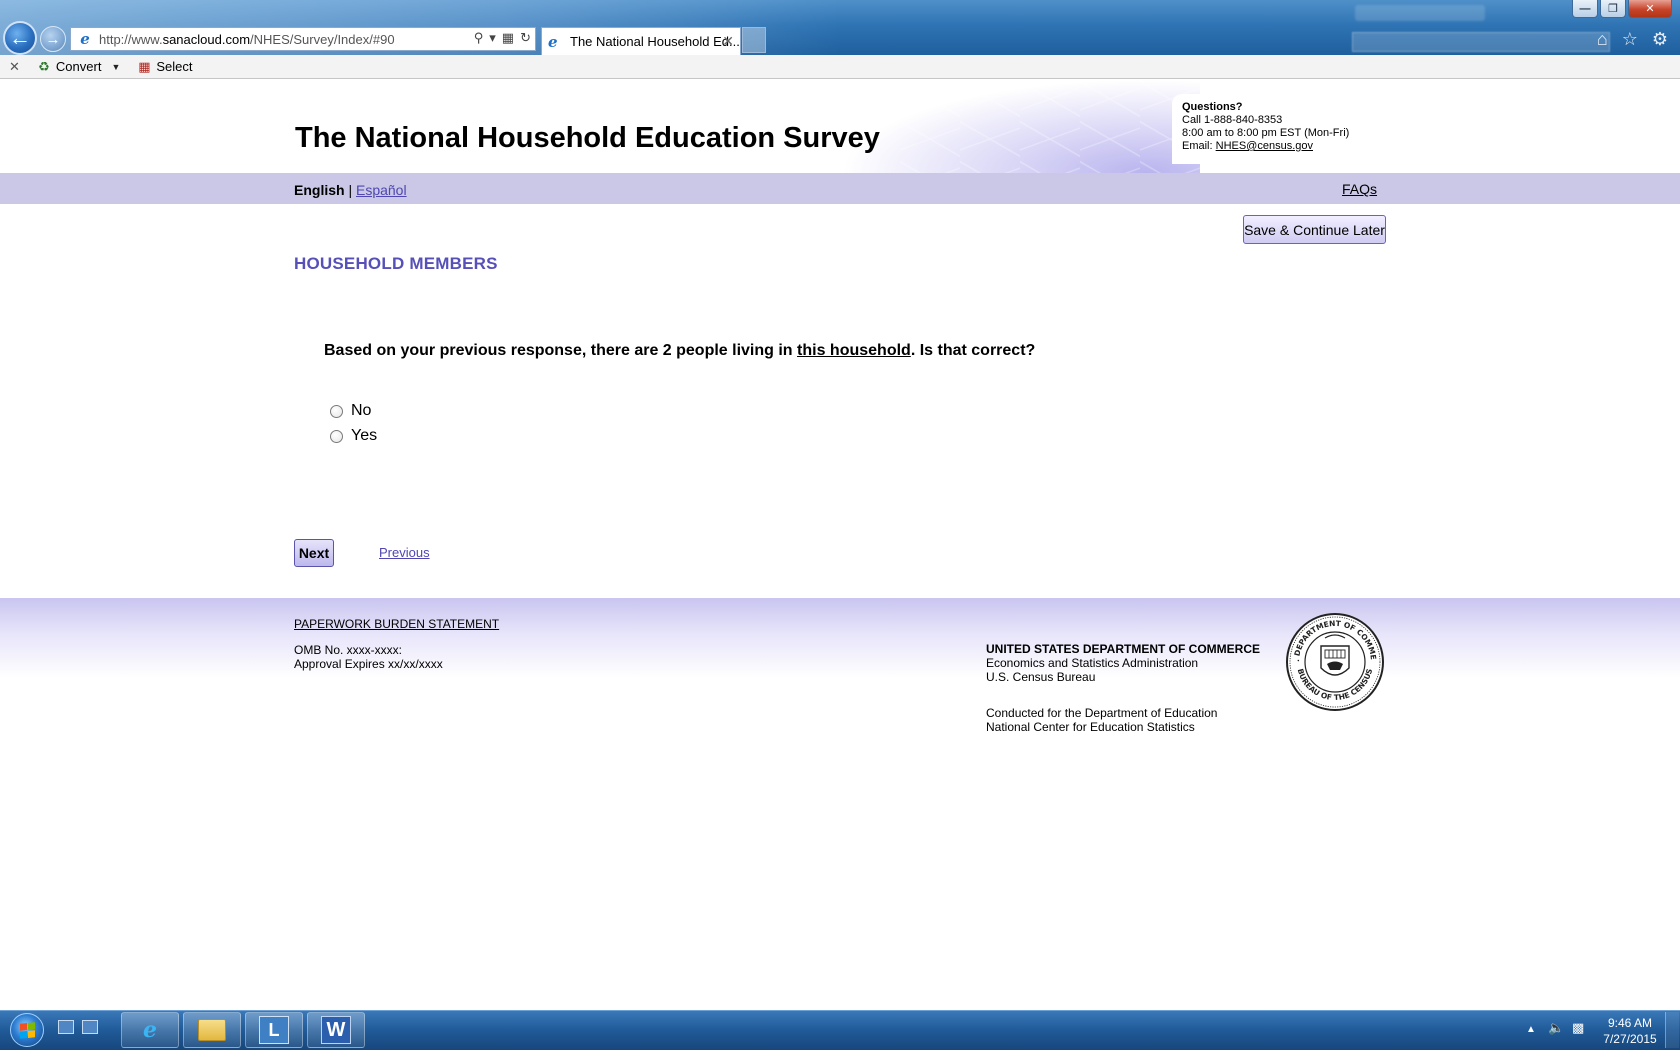 The height and width of the screenshot is (1050, 1680). What do you see at coordinates (314, 553) in the screenshot?
I see `next-button: Next` at bounding box center [314, 553].